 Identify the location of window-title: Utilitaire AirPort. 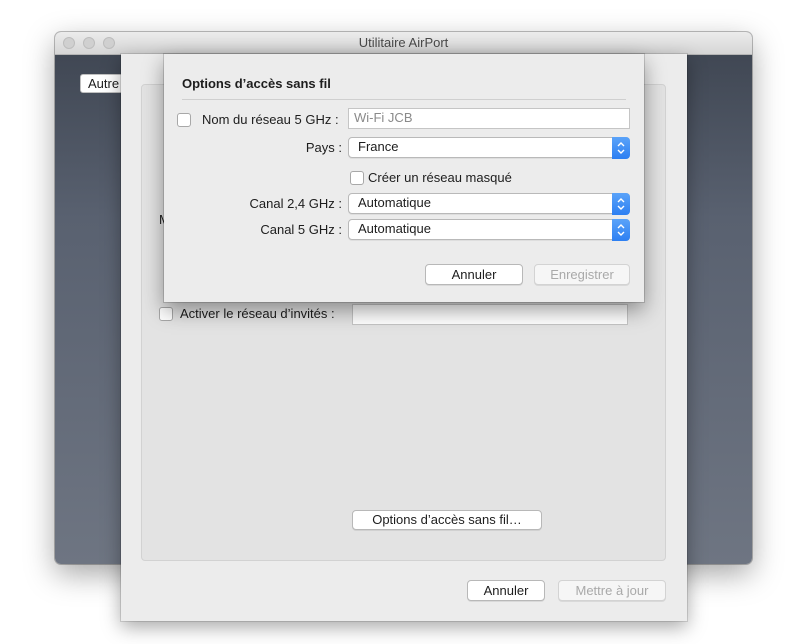
(403, 42).